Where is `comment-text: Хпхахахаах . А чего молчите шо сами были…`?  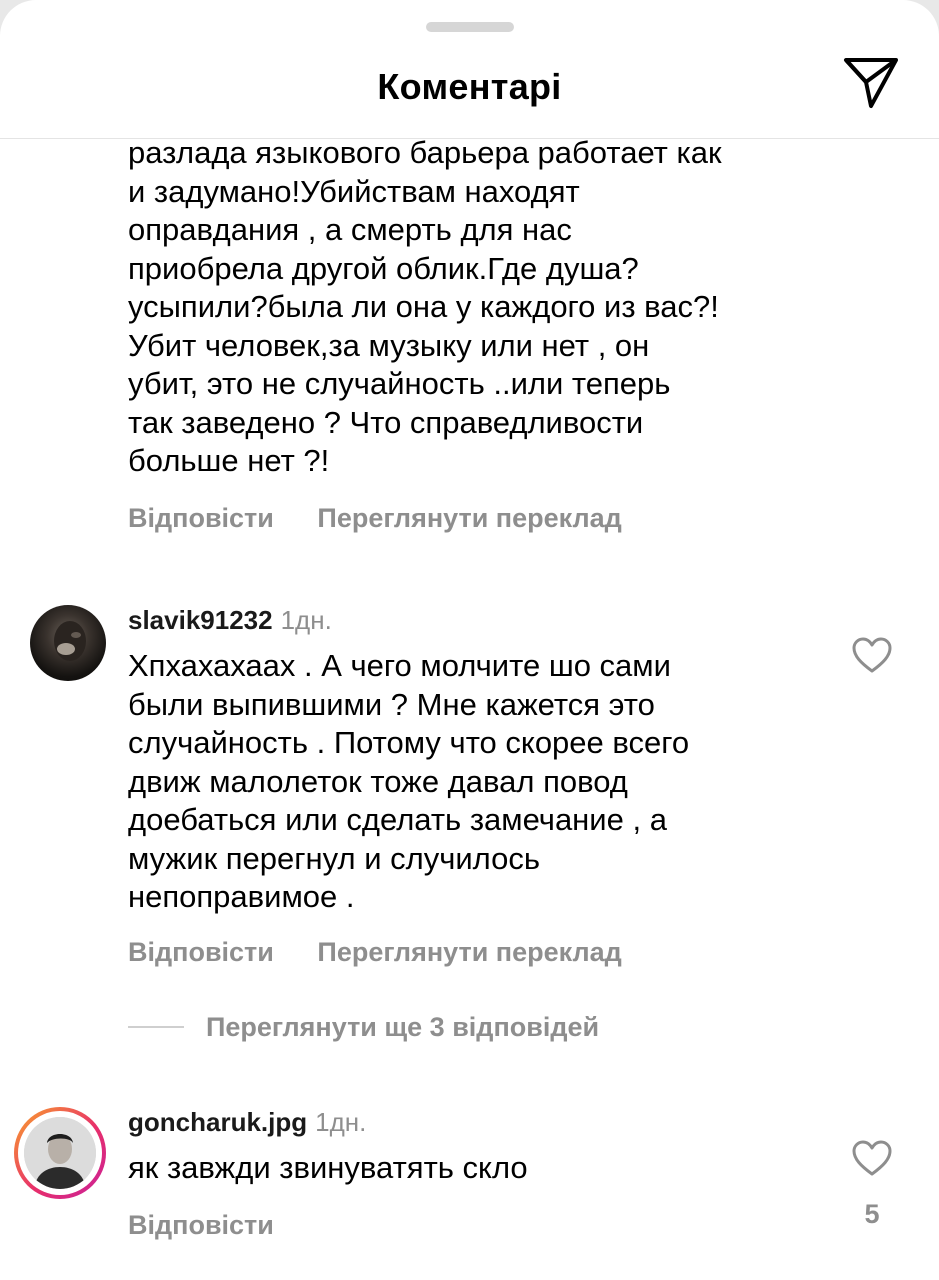 comment-text: Хпхахахаах . А чего молчите шо сами были… is located at coordinates (409, 781).